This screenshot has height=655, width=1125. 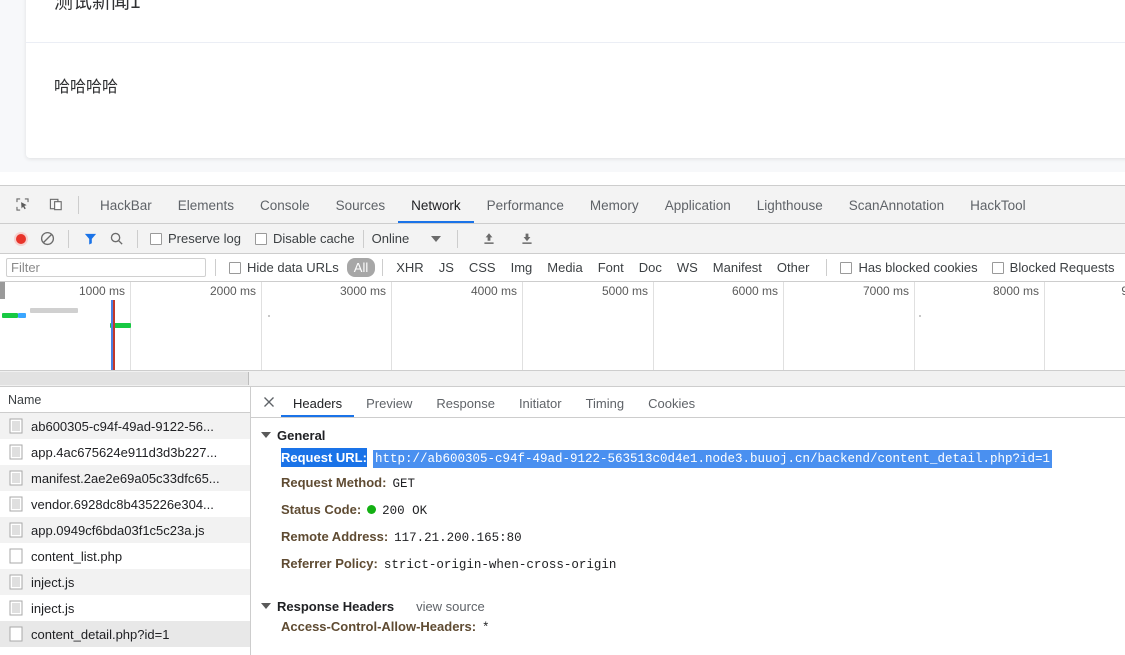 What do you see at coordinates (436, 238) in the screenshot?
I see `chevron-down-icon` at bounding box center [436, 238].